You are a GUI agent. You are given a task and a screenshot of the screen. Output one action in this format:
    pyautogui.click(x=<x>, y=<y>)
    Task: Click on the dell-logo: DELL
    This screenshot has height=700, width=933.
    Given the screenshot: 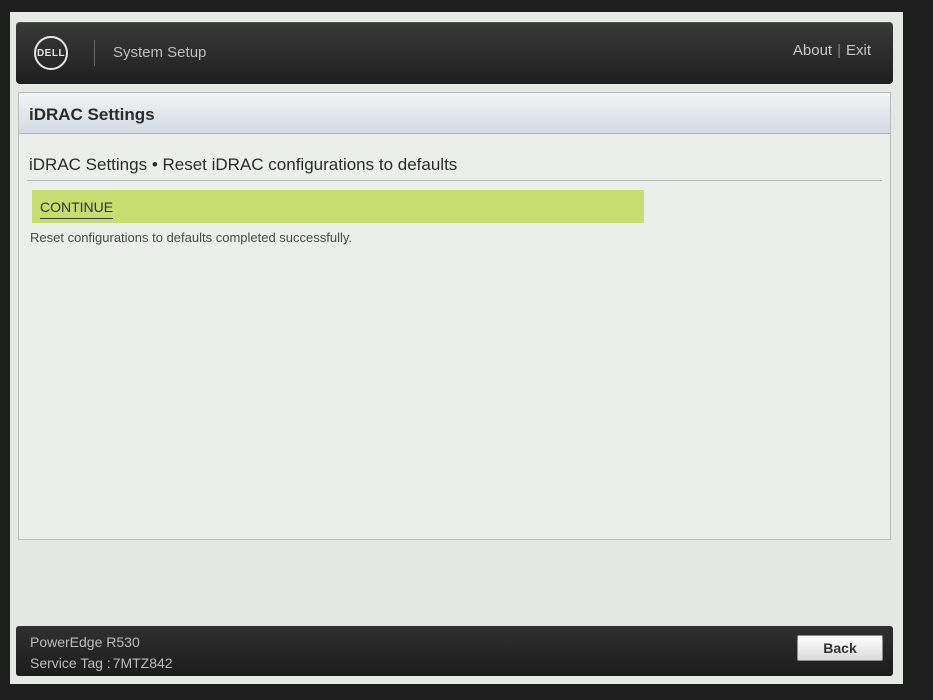 What is the action you would take?
    pyautogui.click(x=51, y=53)
    